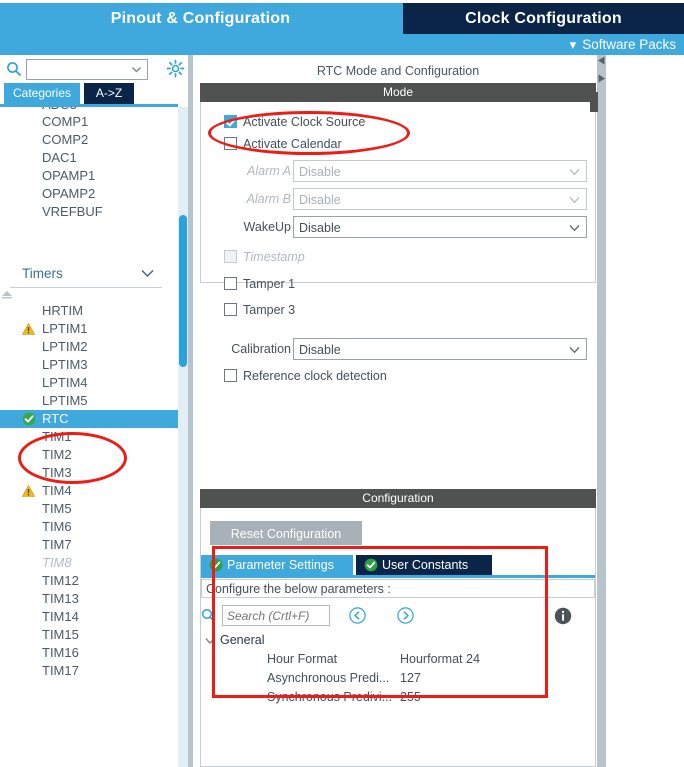 The height and width of the screenshot is (767, 684). I want to click on tab-pinout-configuration: Pinout & Configuration, so click(200, 18).